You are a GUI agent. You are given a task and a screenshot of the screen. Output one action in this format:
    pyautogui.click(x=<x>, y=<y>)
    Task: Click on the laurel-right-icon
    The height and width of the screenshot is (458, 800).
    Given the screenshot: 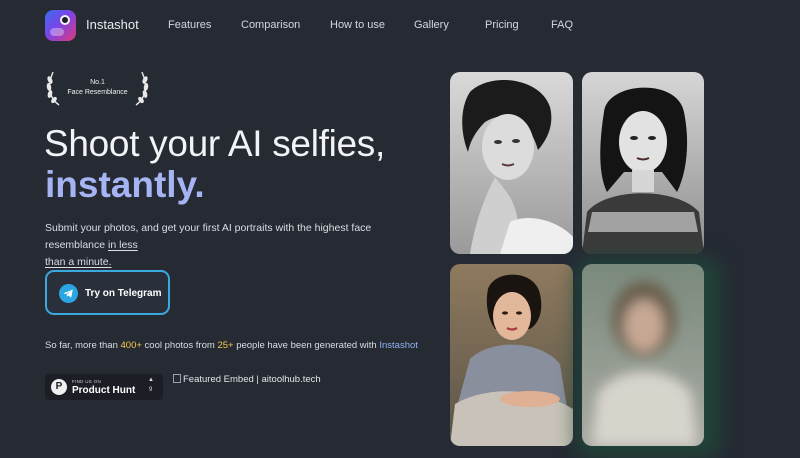 What is the action you would take?
    pyautogui.click(x=142, y=88)
    